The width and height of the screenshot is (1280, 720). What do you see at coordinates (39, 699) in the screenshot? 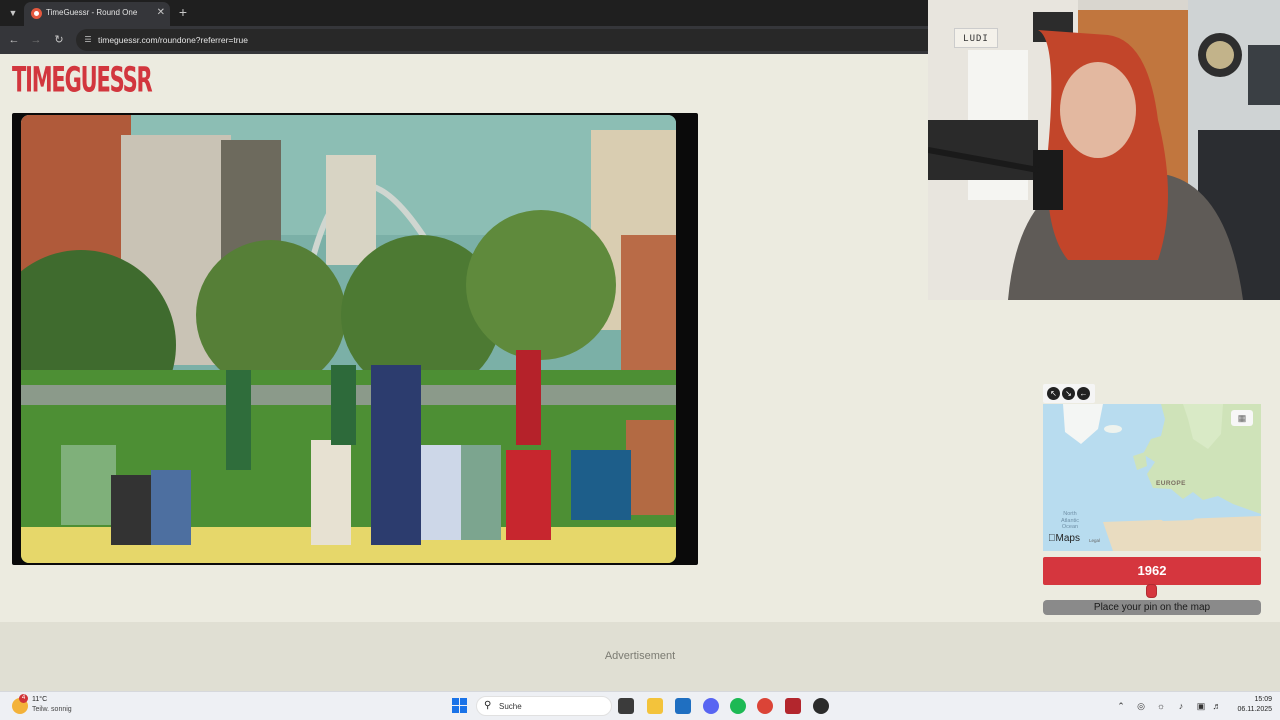
I see `weather-temperature: 11°C` at bounding box center [39, 699].